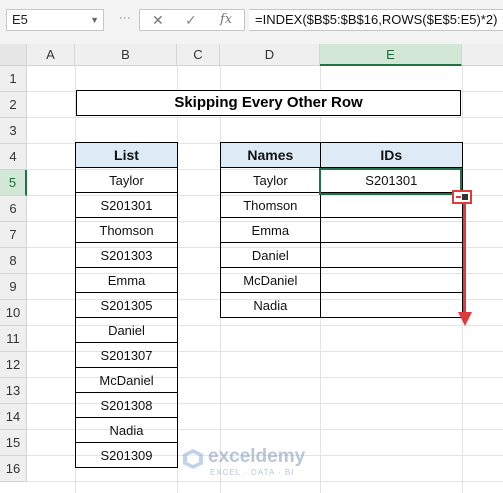 Image resolution: width=503 pixels, height=493 pixels. Describe the element at coordinates (270, 255) in the screenshot. I see `name-cell: Daniel` at that location.